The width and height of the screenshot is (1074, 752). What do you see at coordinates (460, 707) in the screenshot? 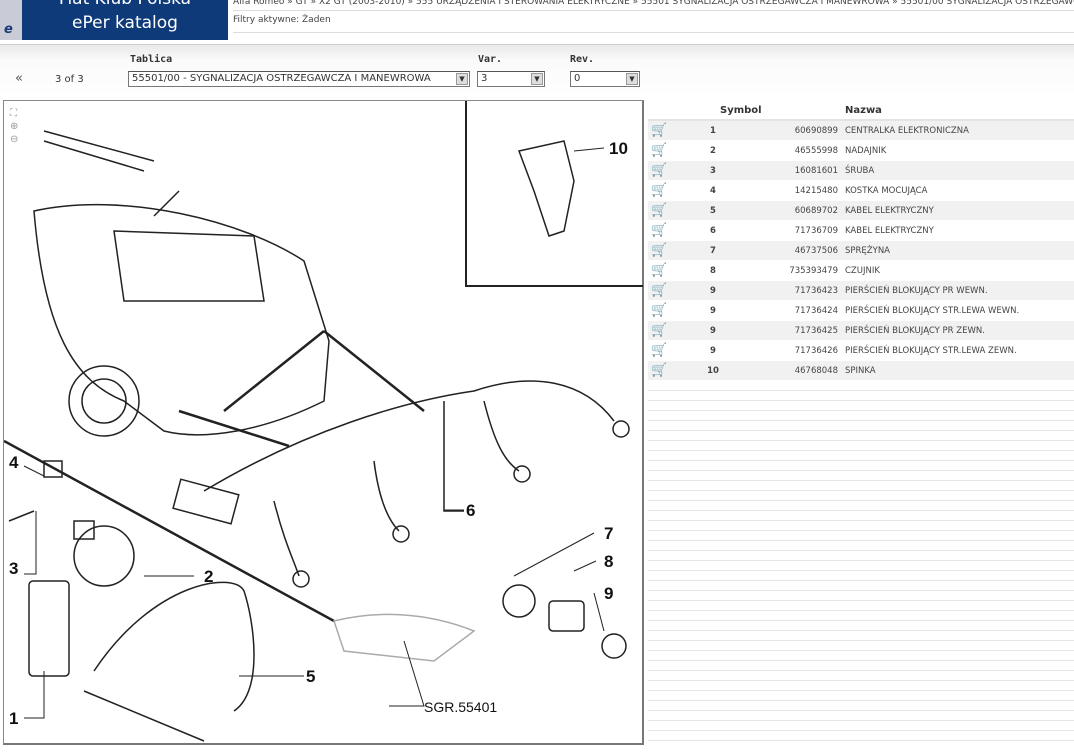
I see `reference-code: SGR.55401` at bounding box center [460, 707].